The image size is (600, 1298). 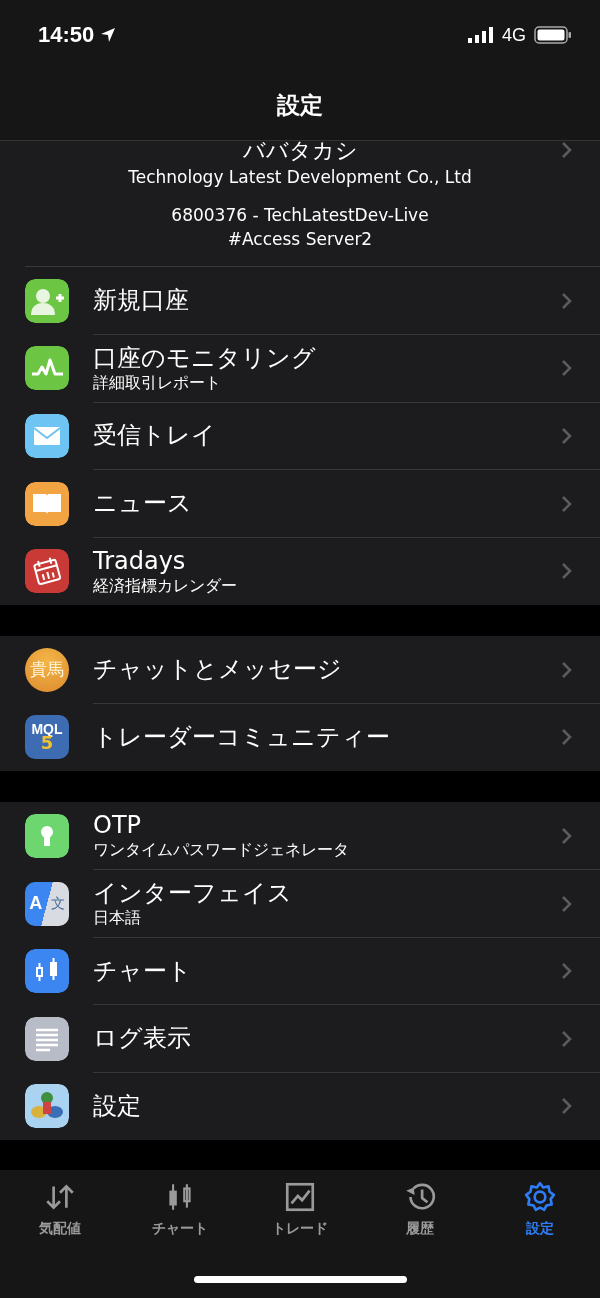 What do you see at coordinates (300, 971) in the screenshot?
I see `menu-item: チャート` at bounding box center [300, 971].